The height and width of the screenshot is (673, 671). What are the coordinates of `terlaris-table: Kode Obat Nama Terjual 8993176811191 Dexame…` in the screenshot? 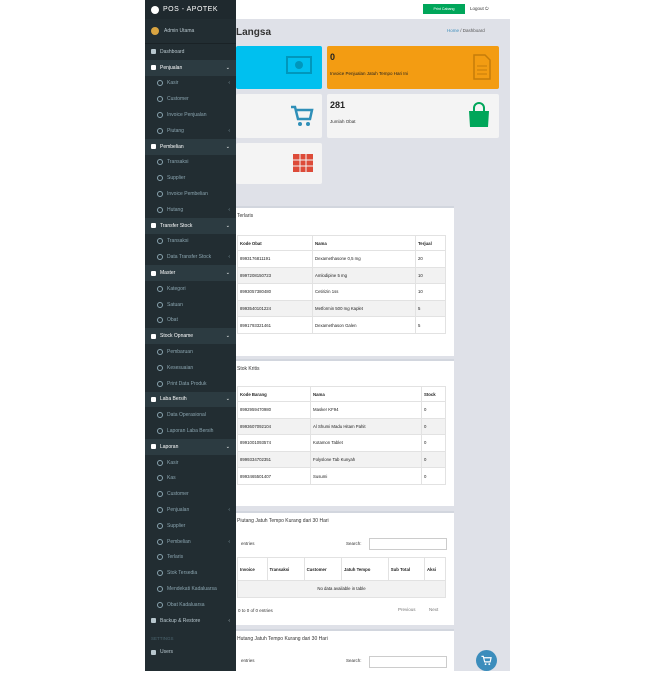 It's located at (341, 284).